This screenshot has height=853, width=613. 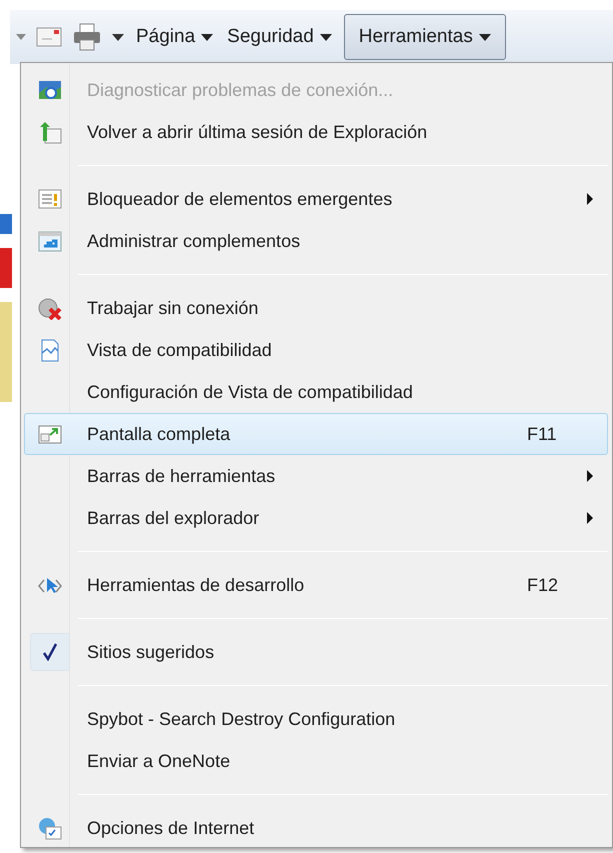 I want to click on toolbar-menu-button: Herramientas, so click(x=425, y=37).